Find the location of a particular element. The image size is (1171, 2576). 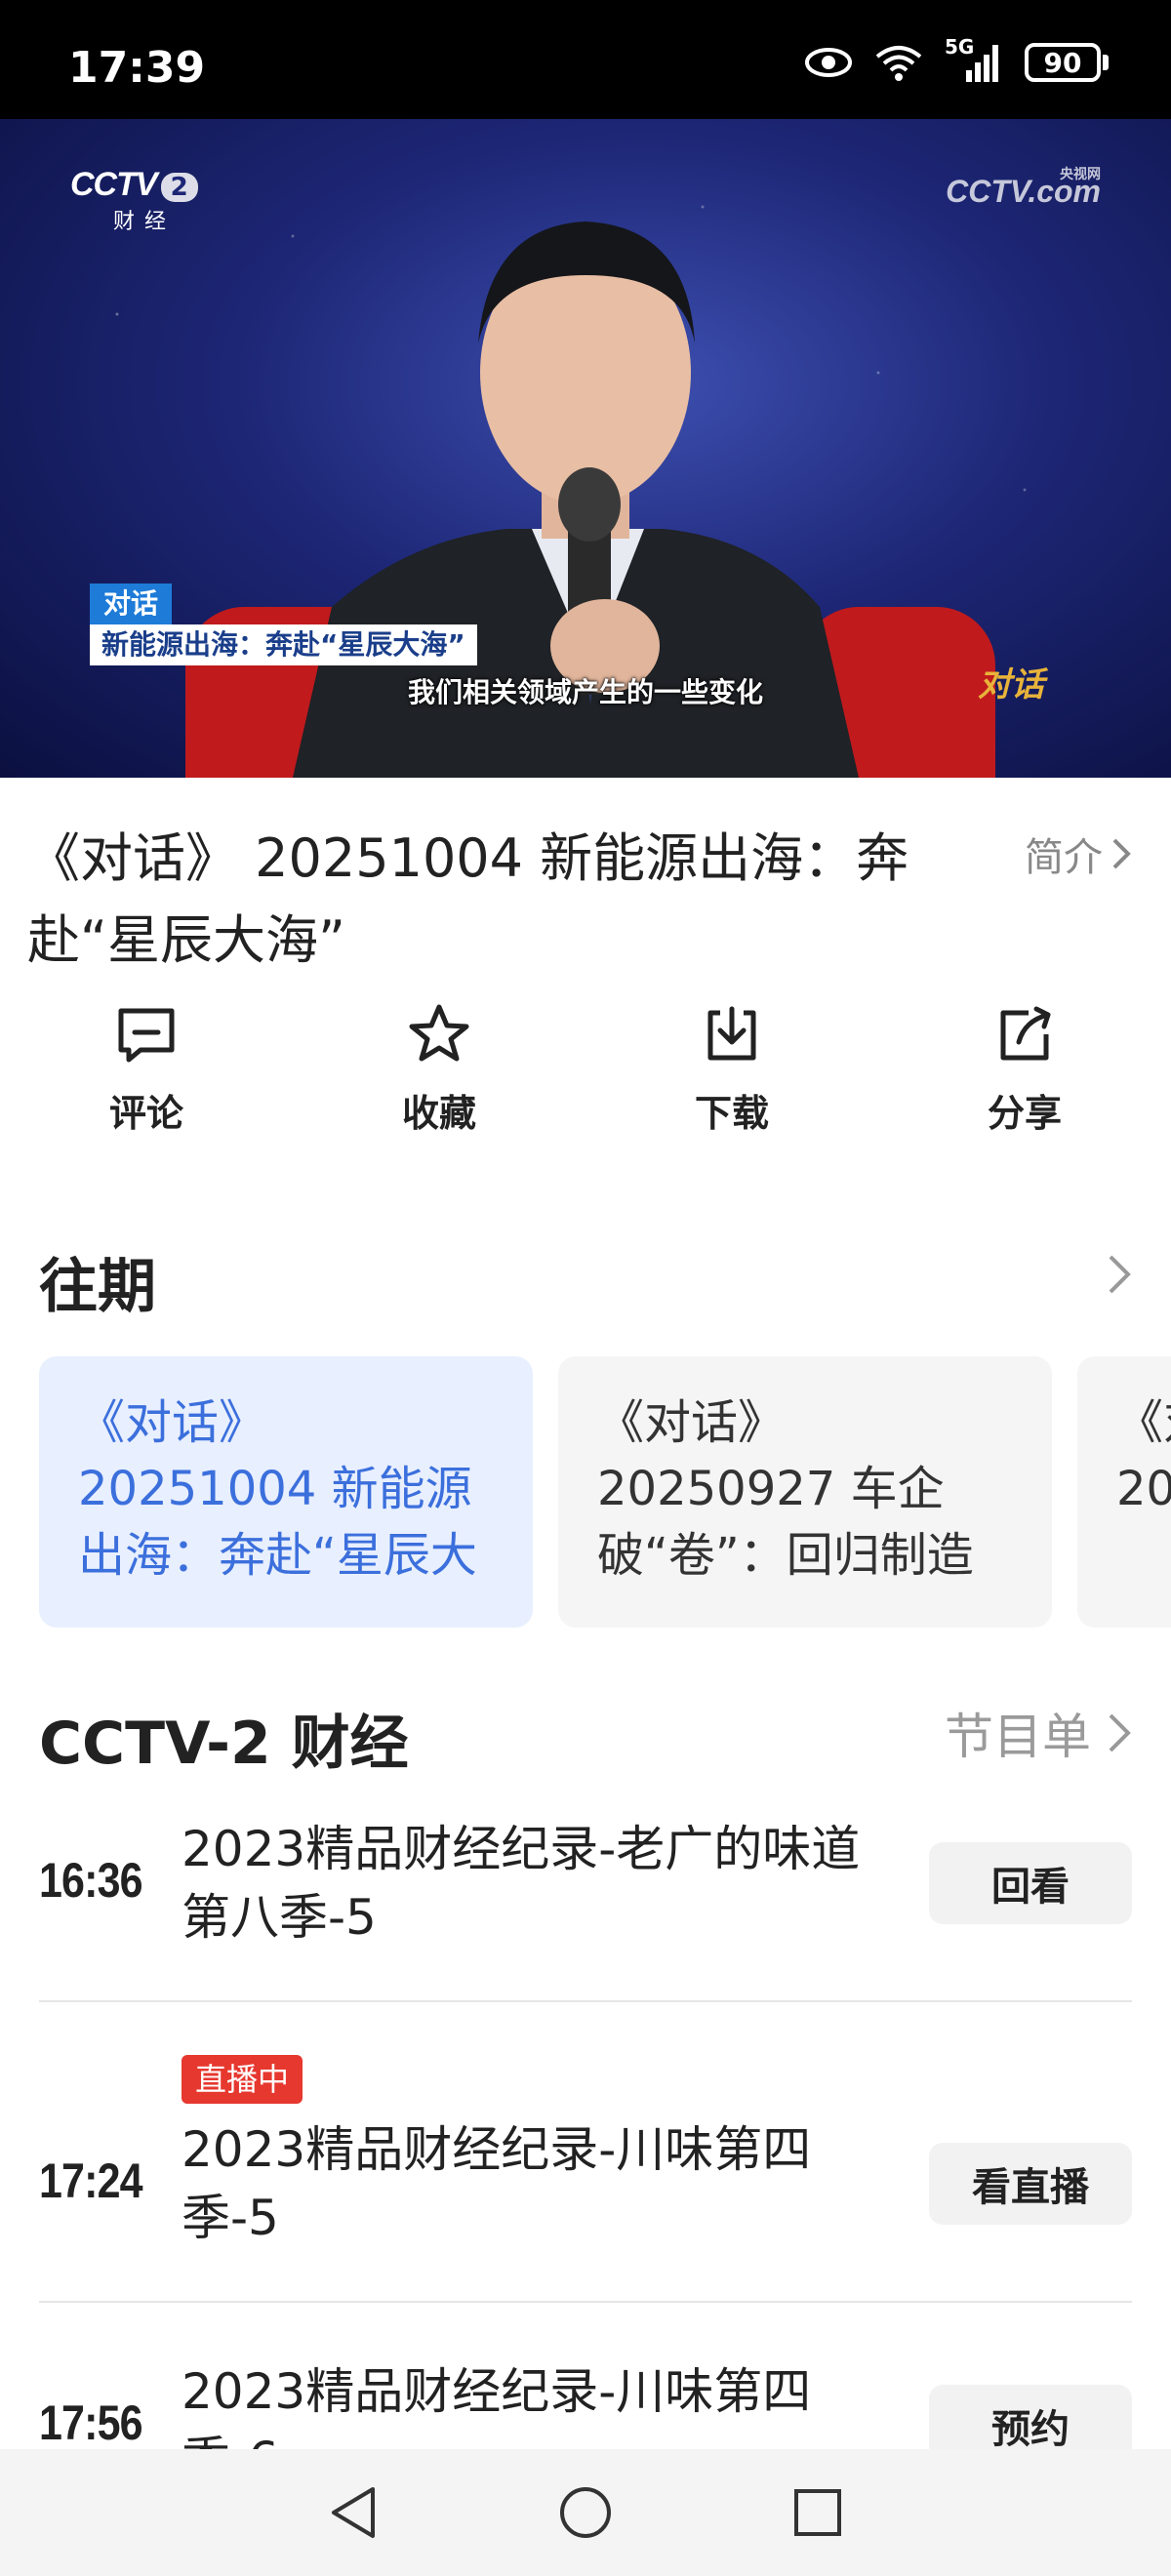

schedule-program-name: 2023精品财经纪录-老广的味道第八季-5 is located at coordinates (521, 1883).